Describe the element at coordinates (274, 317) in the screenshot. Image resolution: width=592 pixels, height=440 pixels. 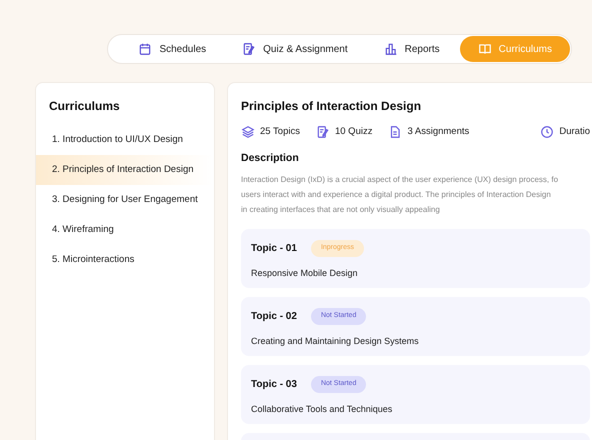
I see `topic-title: Topic - 02` at that location.